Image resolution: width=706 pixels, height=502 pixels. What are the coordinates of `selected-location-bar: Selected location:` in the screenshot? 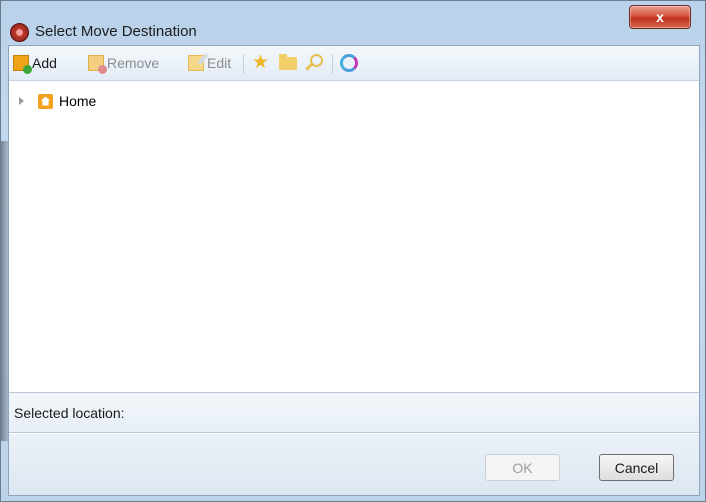 It's located at (354, 412).